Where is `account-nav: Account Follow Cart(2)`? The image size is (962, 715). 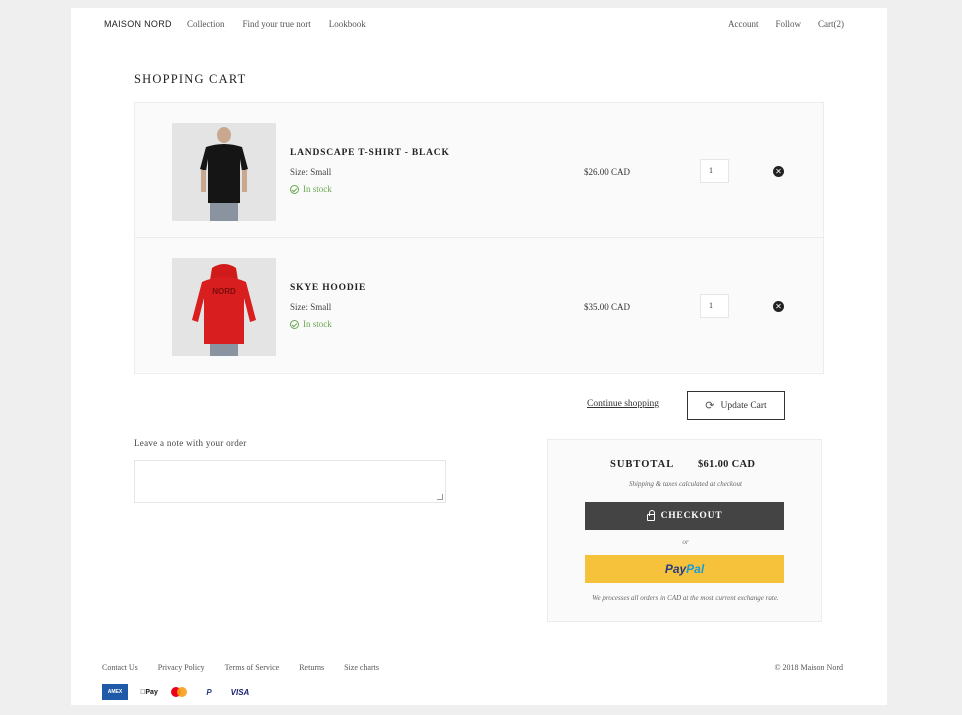 account-nav: Account Follow Cart(2) is located at coordinates (786, 24).